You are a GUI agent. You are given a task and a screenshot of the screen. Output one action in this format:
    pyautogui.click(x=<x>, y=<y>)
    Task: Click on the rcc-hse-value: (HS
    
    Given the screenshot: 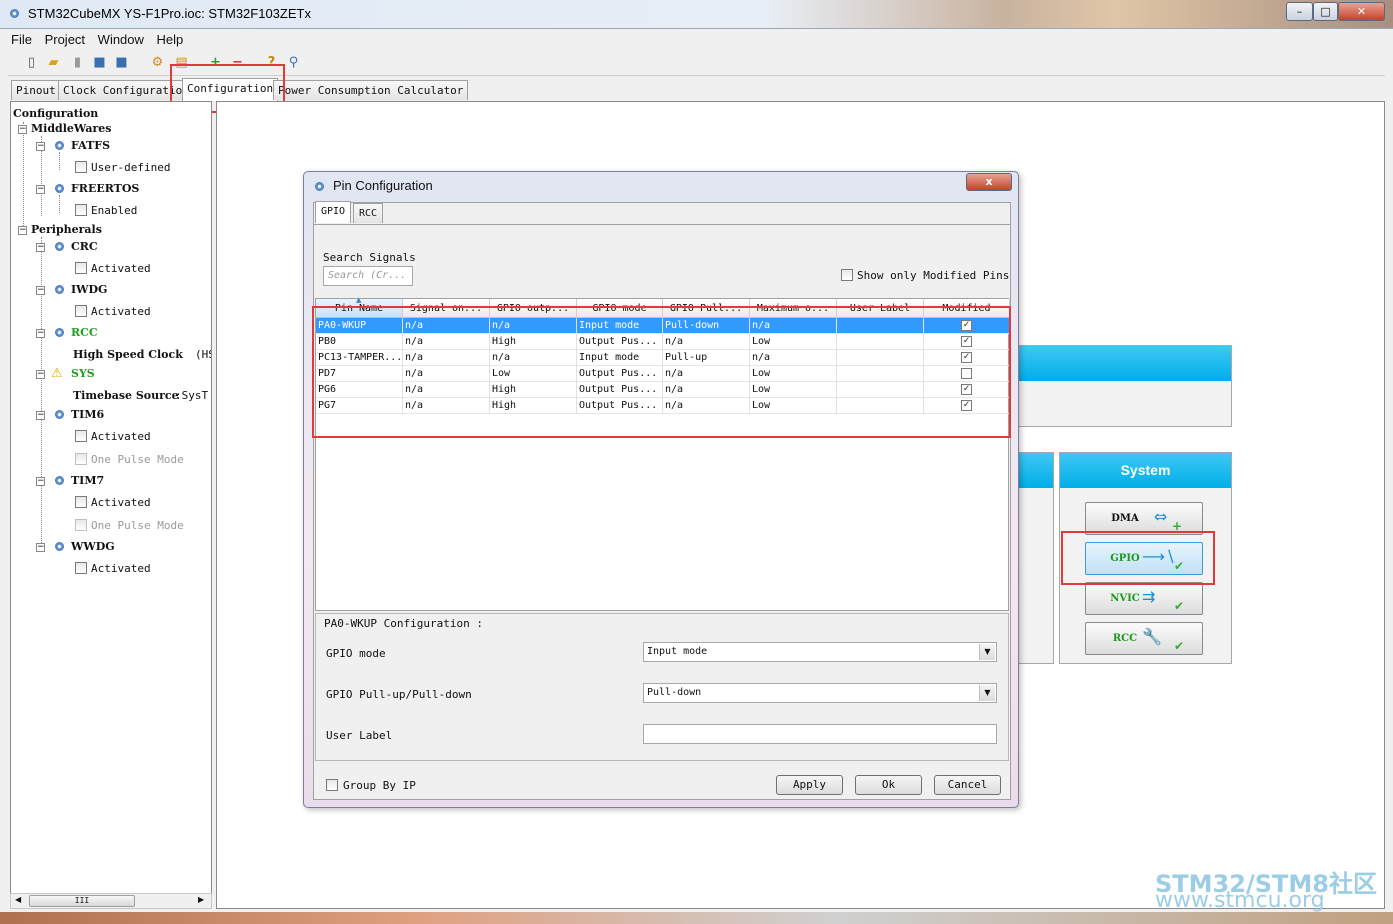 What is the action you would take?
    pyautogui.click(x=203, y=354)
    